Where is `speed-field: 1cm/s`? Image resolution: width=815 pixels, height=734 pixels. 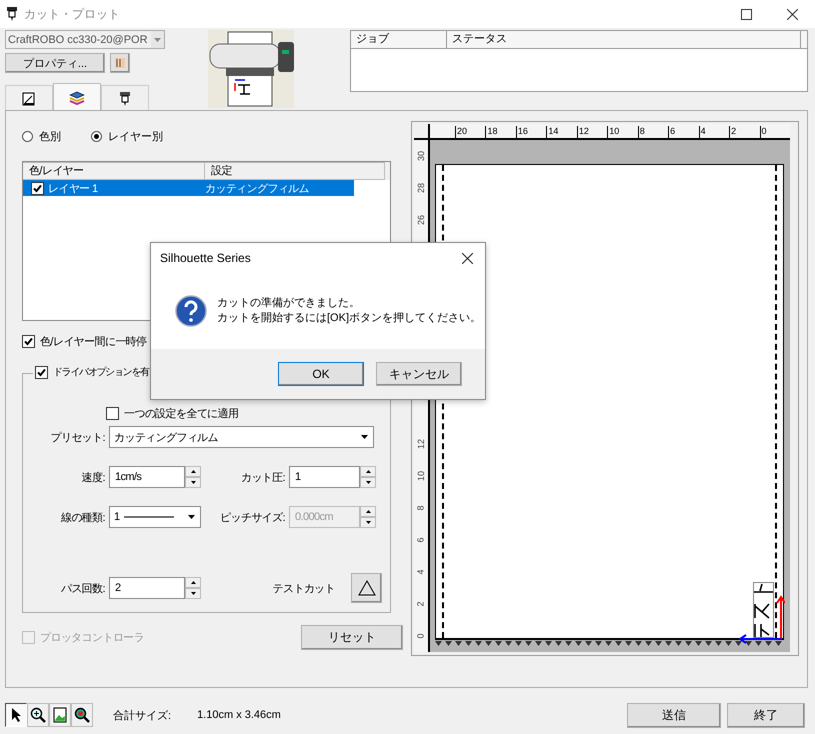 speed-field: 1cm/s is located at coordinates (147, 477).